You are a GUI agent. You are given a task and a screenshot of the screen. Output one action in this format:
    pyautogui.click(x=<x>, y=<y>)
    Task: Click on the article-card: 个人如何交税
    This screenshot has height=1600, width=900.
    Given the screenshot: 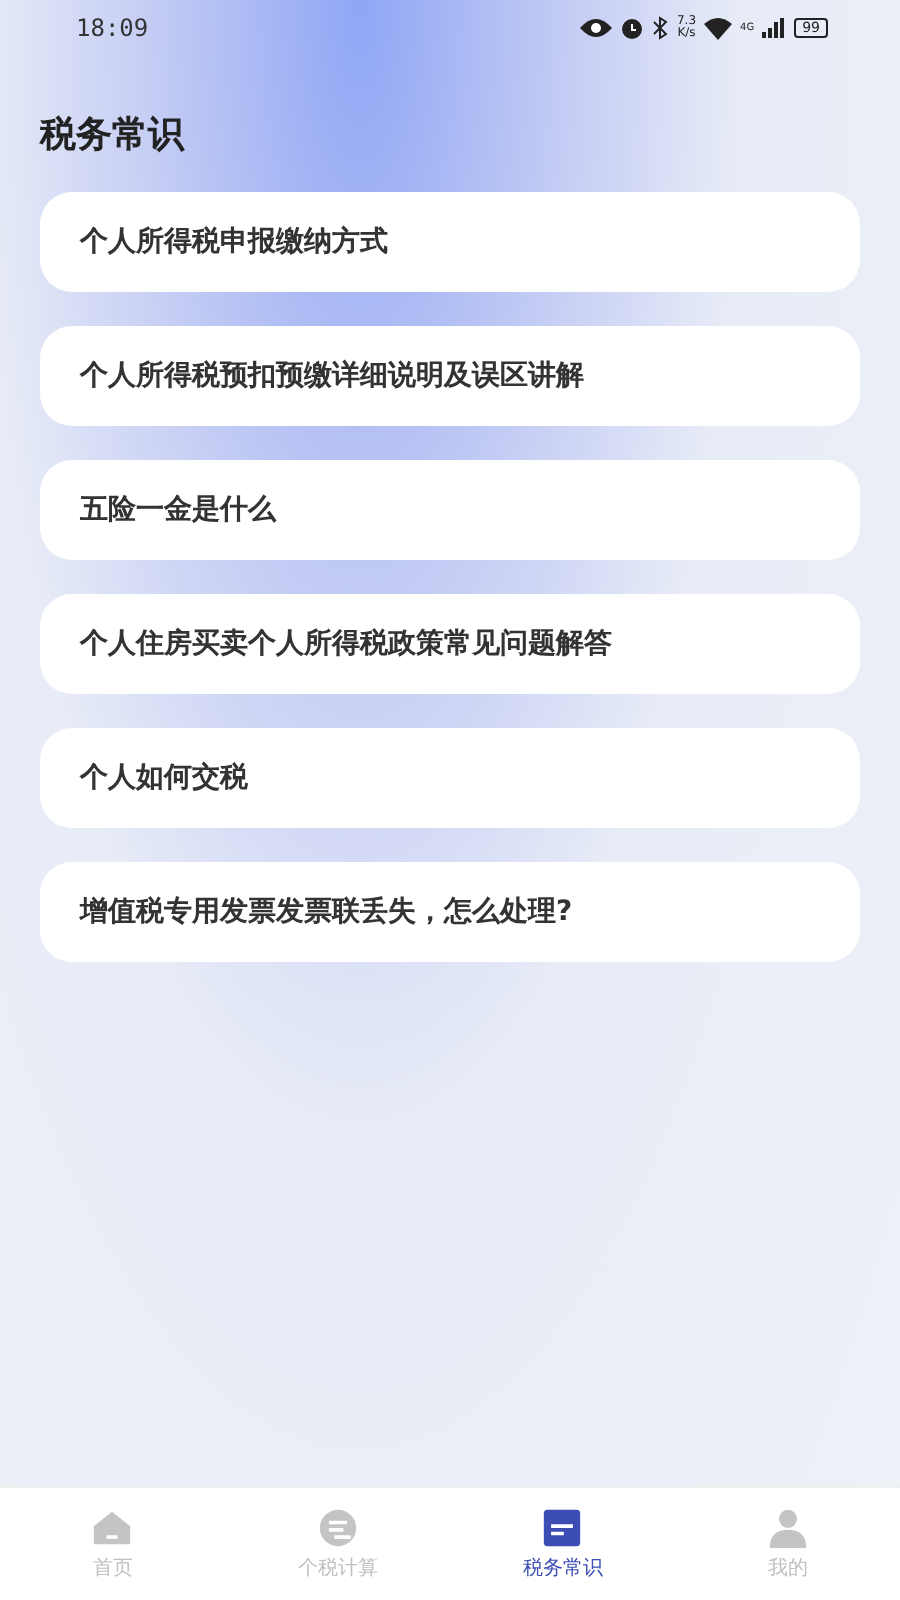 What is the action you would take?
    pyautogui.click(x=450, y=778)
    